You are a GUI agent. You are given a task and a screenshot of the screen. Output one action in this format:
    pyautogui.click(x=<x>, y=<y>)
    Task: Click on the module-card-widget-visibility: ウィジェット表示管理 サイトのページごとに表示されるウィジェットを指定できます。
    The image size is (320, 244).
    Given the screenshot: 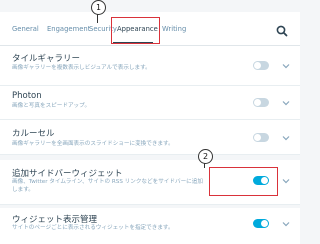 What is the action you would take?
    pyautogui.click(x=150, y=226)
    